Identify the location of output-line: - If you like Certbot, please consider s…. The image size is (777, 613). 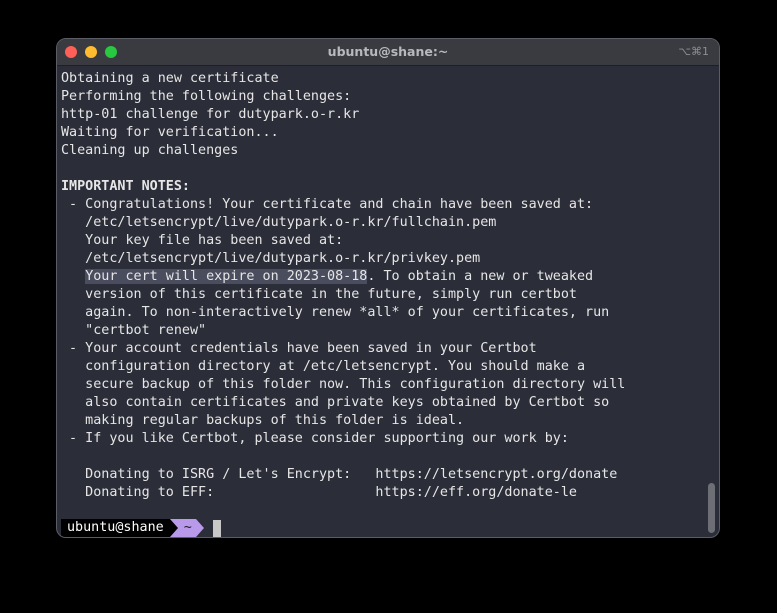
(315, 438).